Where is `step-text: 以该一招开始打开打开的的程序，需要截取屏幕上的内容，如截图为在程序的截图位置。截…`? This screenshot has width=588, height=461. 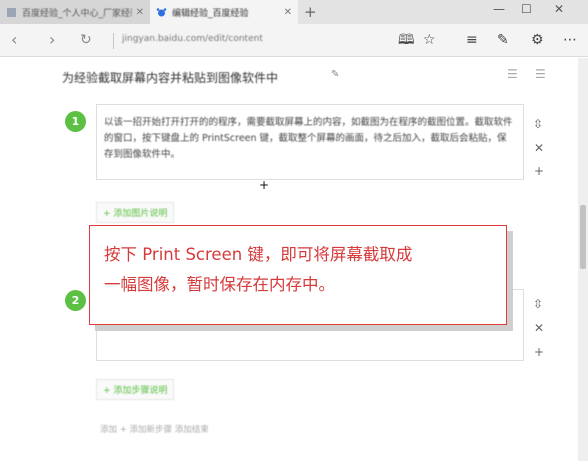
step-text: 以该一招开始打开打开的的程序，需要截取屏幕上的内容，如截图为在程序的截图位置。截… is located at coordinates (310, 139).